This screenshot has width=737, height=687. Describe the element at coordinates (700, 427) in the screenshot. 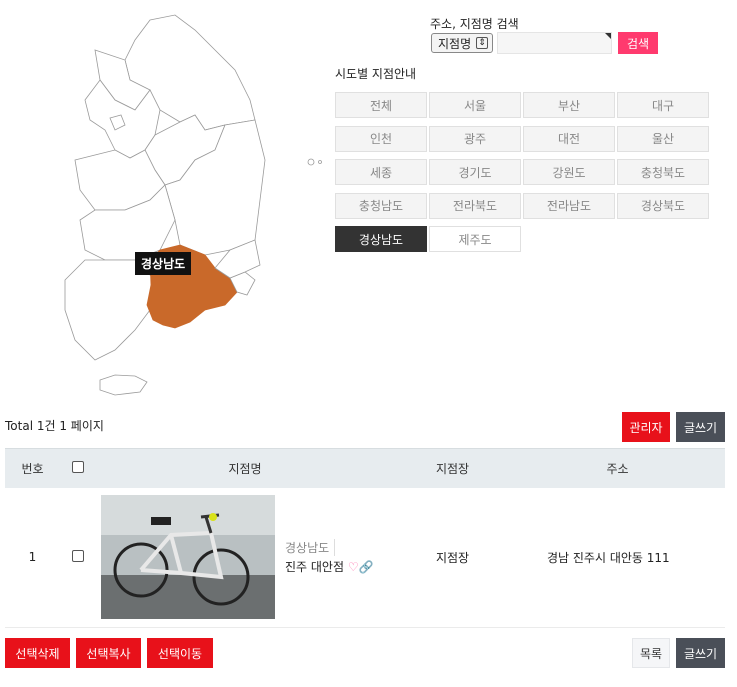

I see `write-button-top: 글쓰기` at that location.